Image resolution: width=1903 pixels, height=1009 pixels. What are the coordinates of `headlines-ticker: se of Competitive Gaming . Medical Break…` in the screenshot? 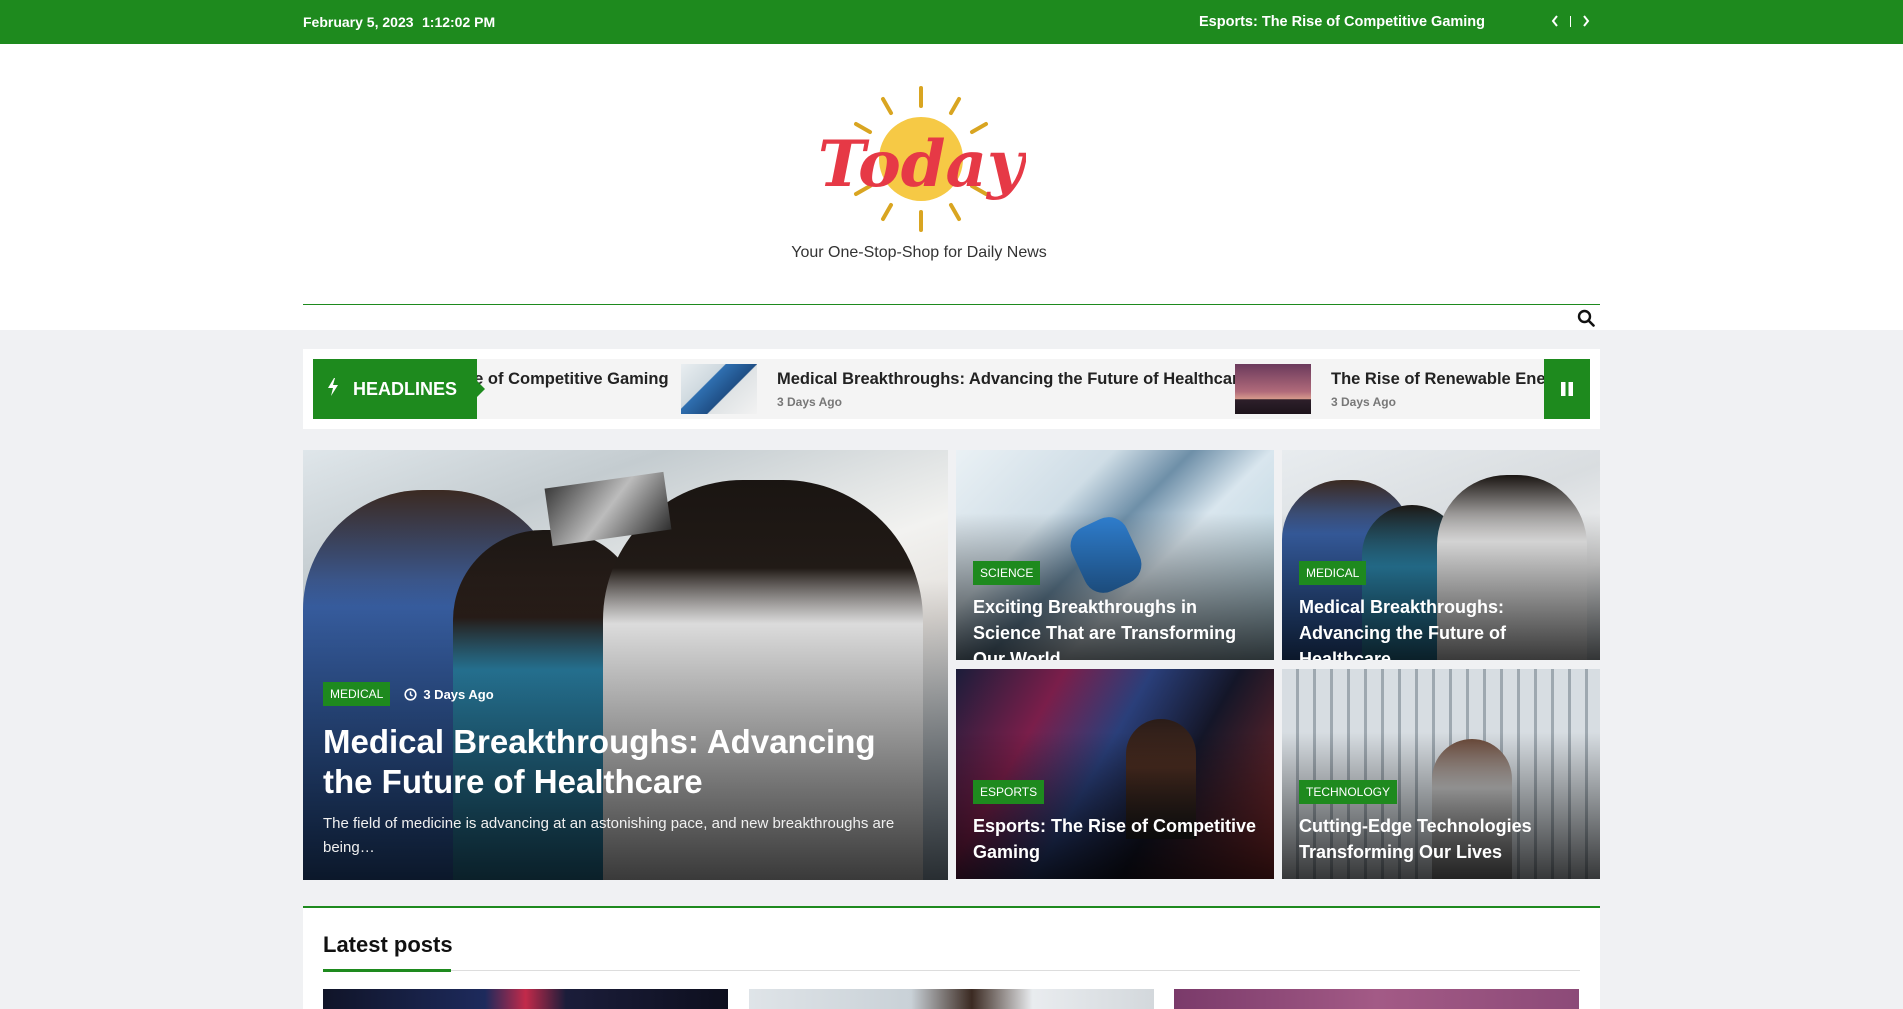 It's located at (951, 389).